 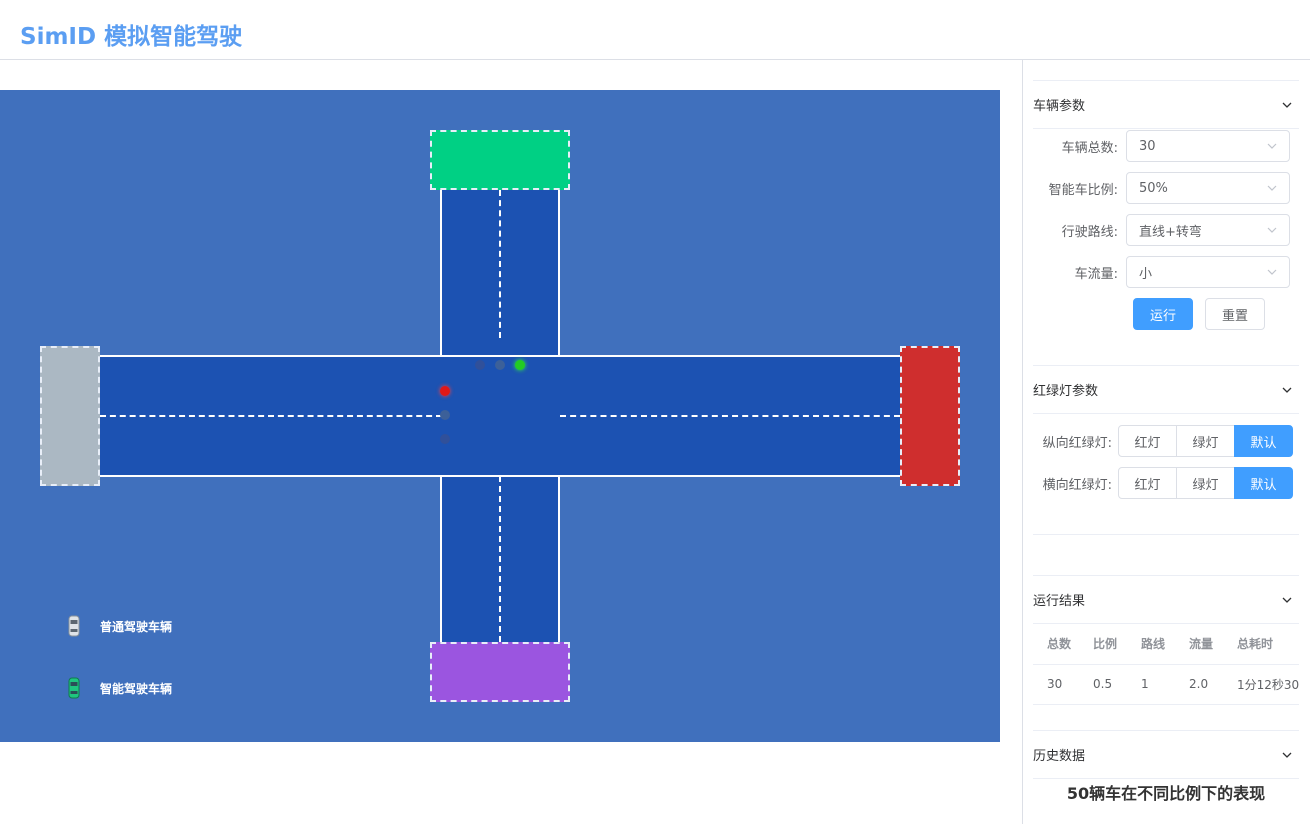 I want to click on route-row: 行驶路线: 直线+转弯, so click(x=1166, y=230).